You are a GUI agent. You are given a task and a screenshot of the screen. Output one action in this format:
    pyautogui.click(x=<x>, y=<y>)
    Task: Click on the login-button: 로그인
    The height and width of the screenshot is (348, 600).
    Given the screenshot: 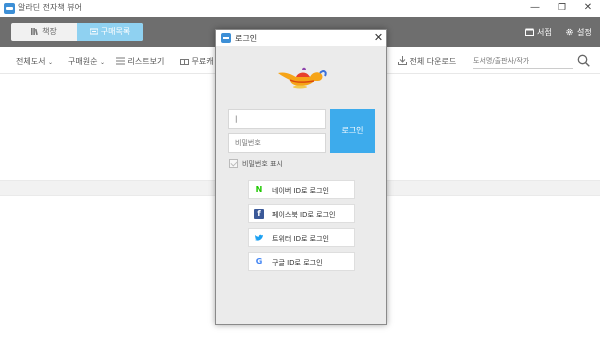 What is the action you would take?
    pyautogui.click(x=352, y=131)
    